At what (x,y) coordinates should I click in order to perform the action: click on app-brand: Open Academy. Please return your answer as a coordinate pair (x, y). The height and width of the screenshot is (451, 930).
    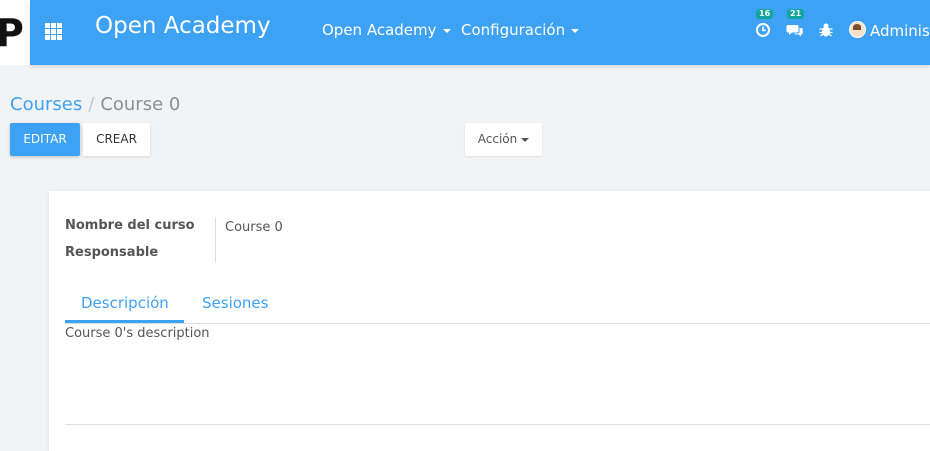
    Looking at the image, I should click on (183, 26).